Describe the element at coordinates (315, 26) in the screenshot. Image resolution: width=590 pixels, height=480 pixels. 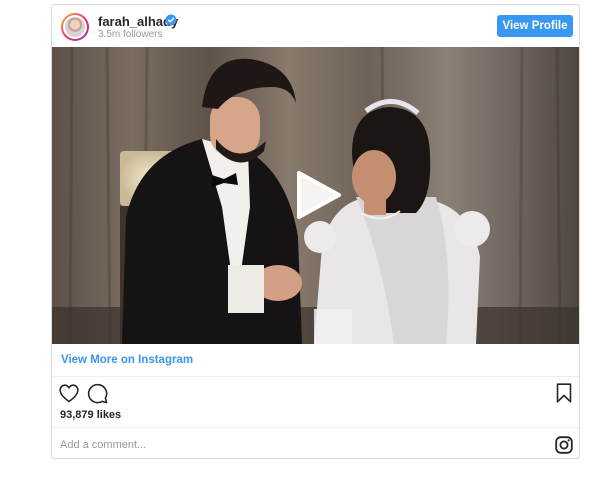
I see `post-header: farah_alhady 3.5m followers View Profile` at that location.